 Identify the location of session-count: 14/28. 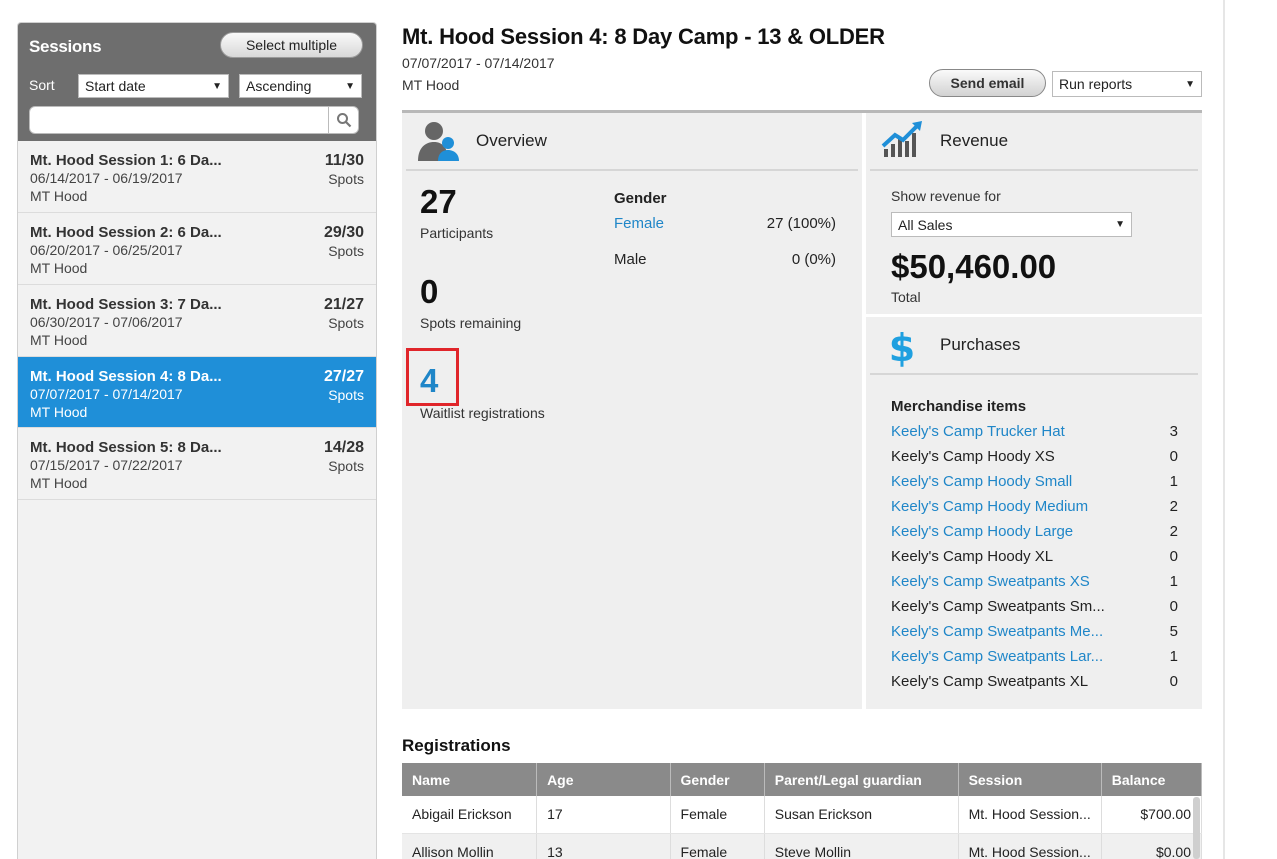
(343, 447).